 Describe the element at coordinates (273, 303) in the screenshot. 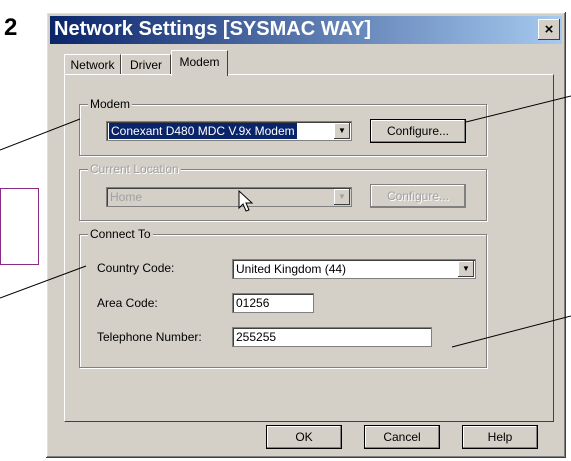

I see `area-code-field: 01256` at that location.